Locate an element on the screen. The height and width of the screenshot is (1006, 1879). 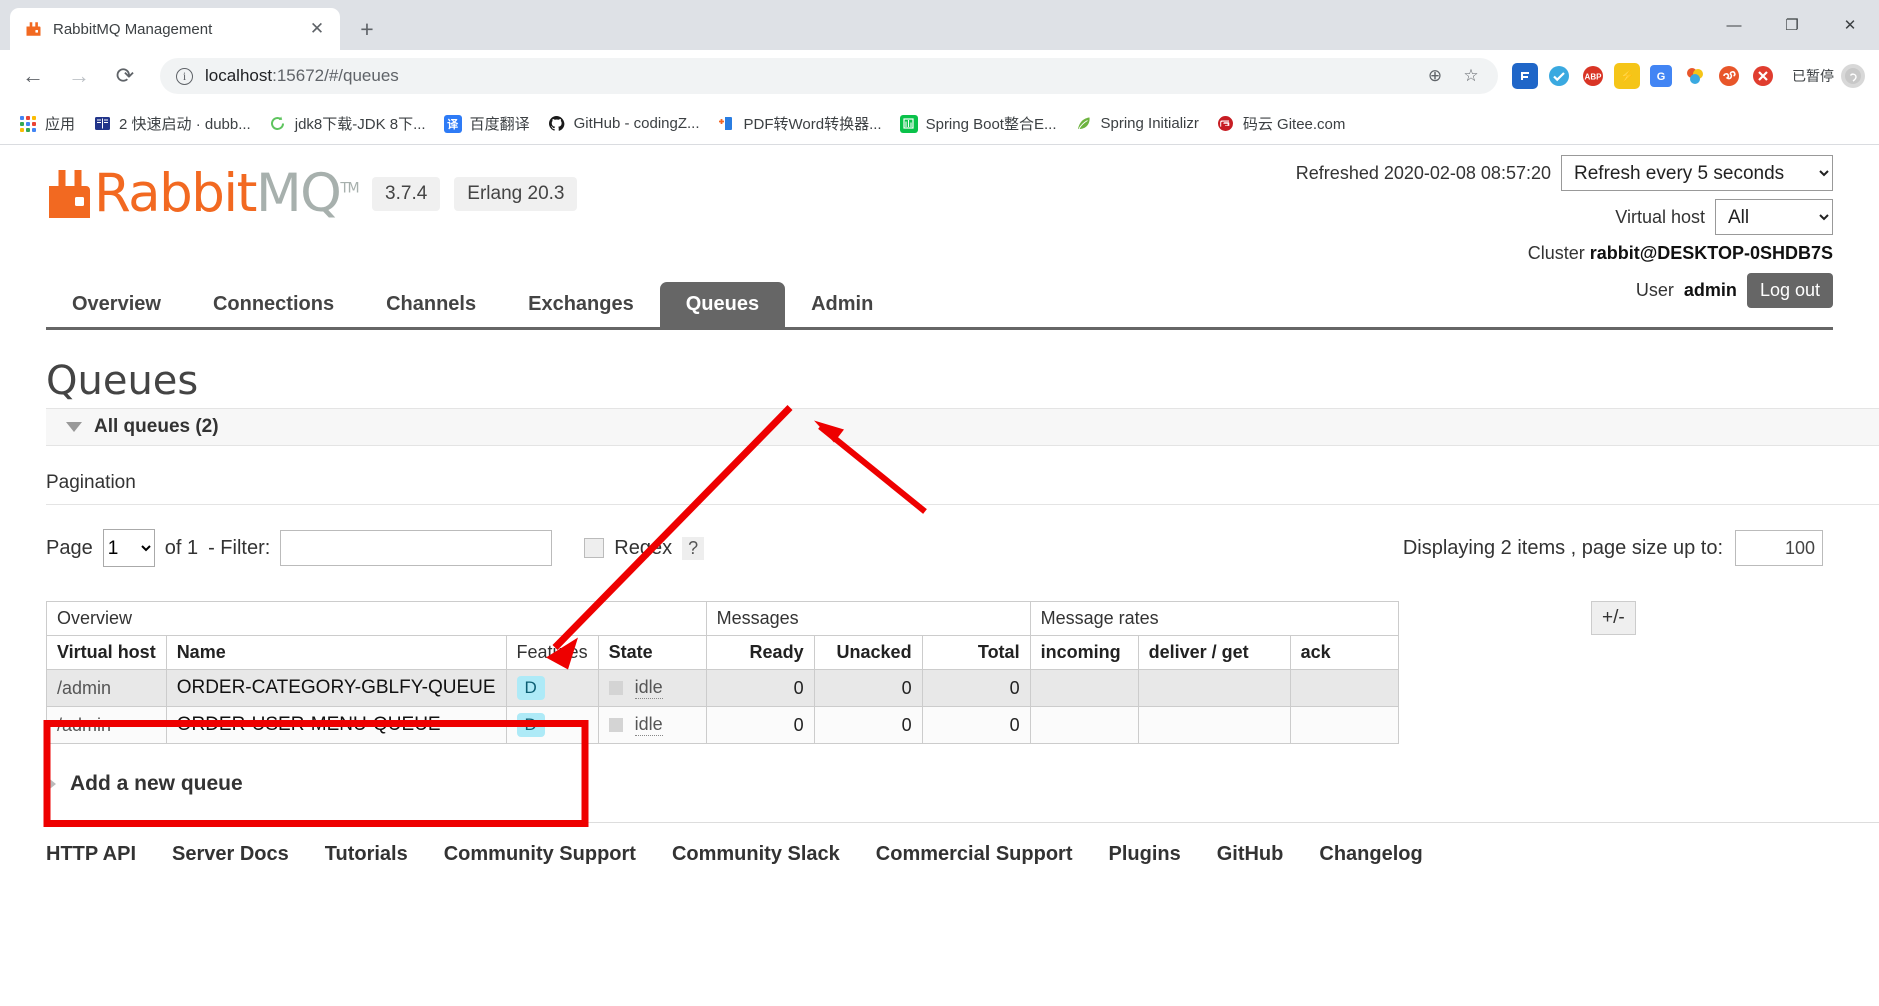
cell-total: 0 is located at coordinates (976, 688).